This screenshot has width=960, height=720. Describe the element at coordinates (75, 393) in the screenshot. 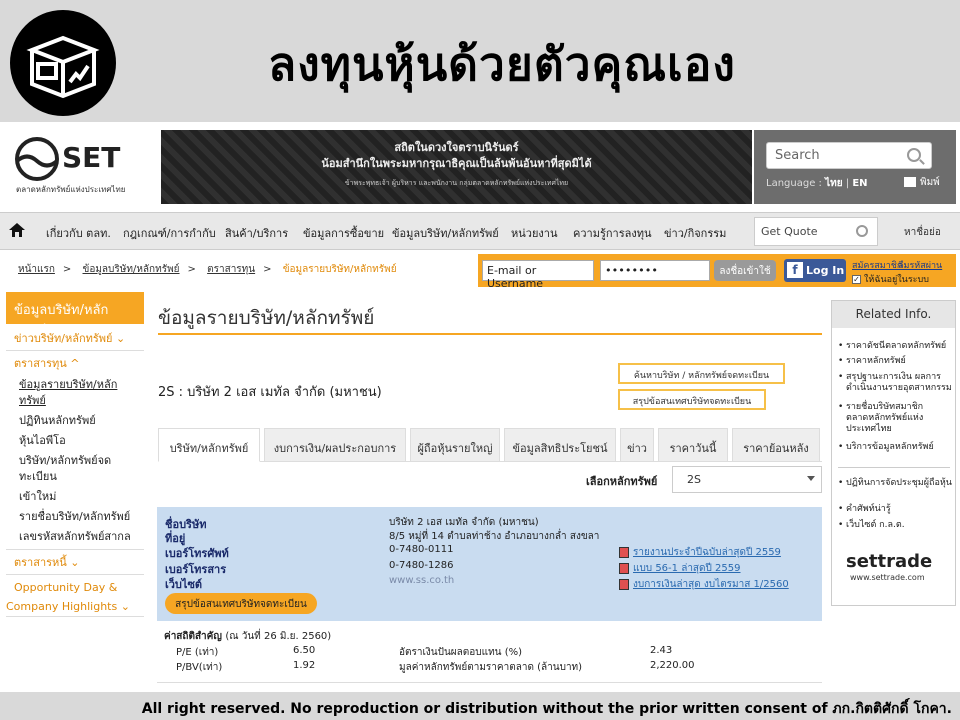

I see `sidebar-item-company-info: ข้อมูลรายบริษัท/หลักทรัพย์` at that location.